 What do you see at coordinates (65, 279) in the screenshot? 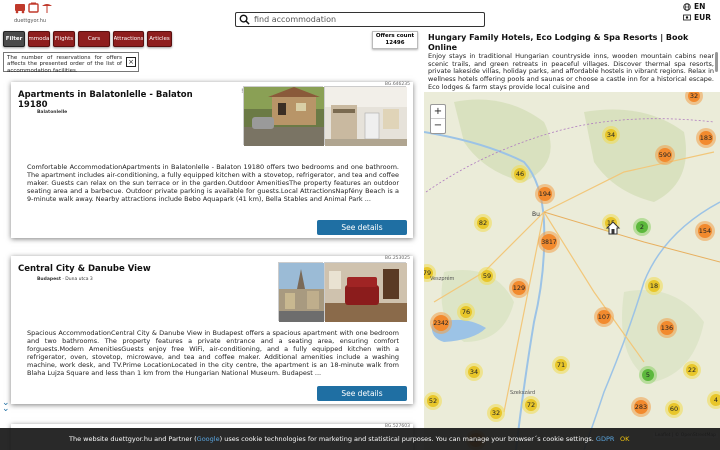
I see `listing-location: Budapest · Duna utca 3` at bounding box center [65, 279].